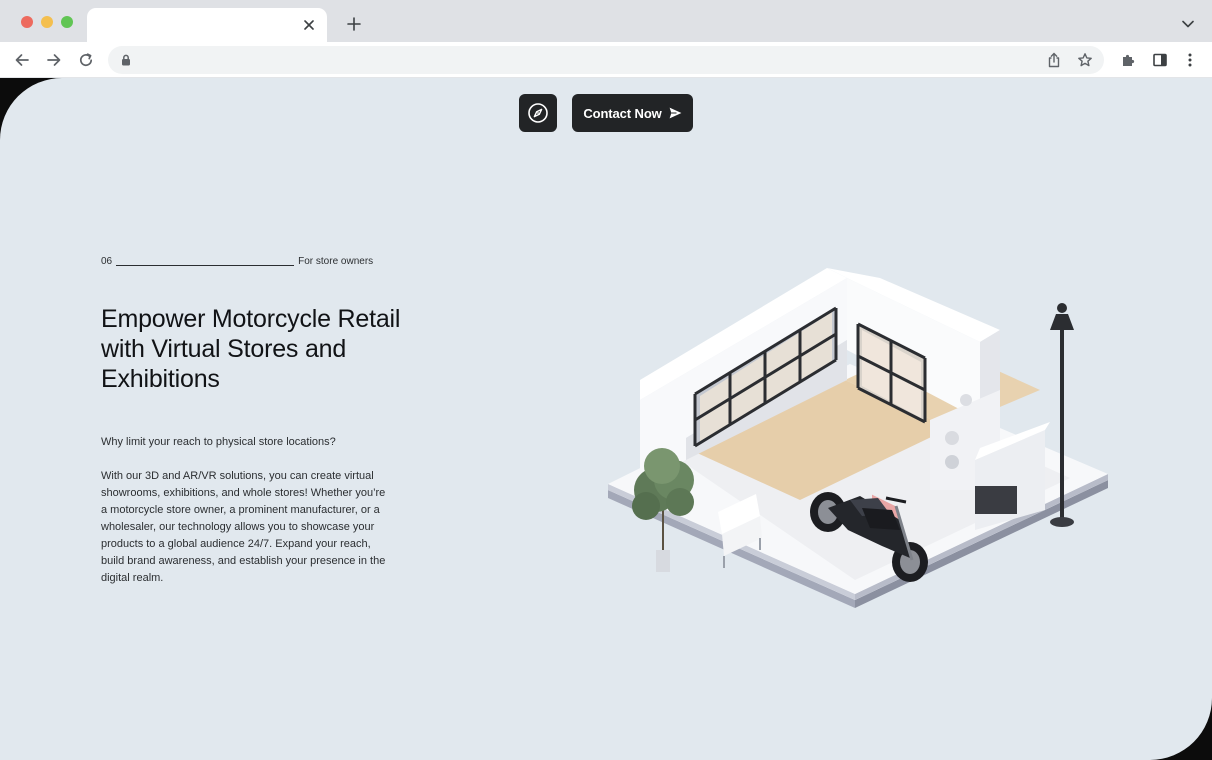 The width and height of the screenshot is (1212, 760). What do you see at coordinates (1160, 60) in the screenshot?
I see `side-panel-icon` at bounding box center [1160, 60].